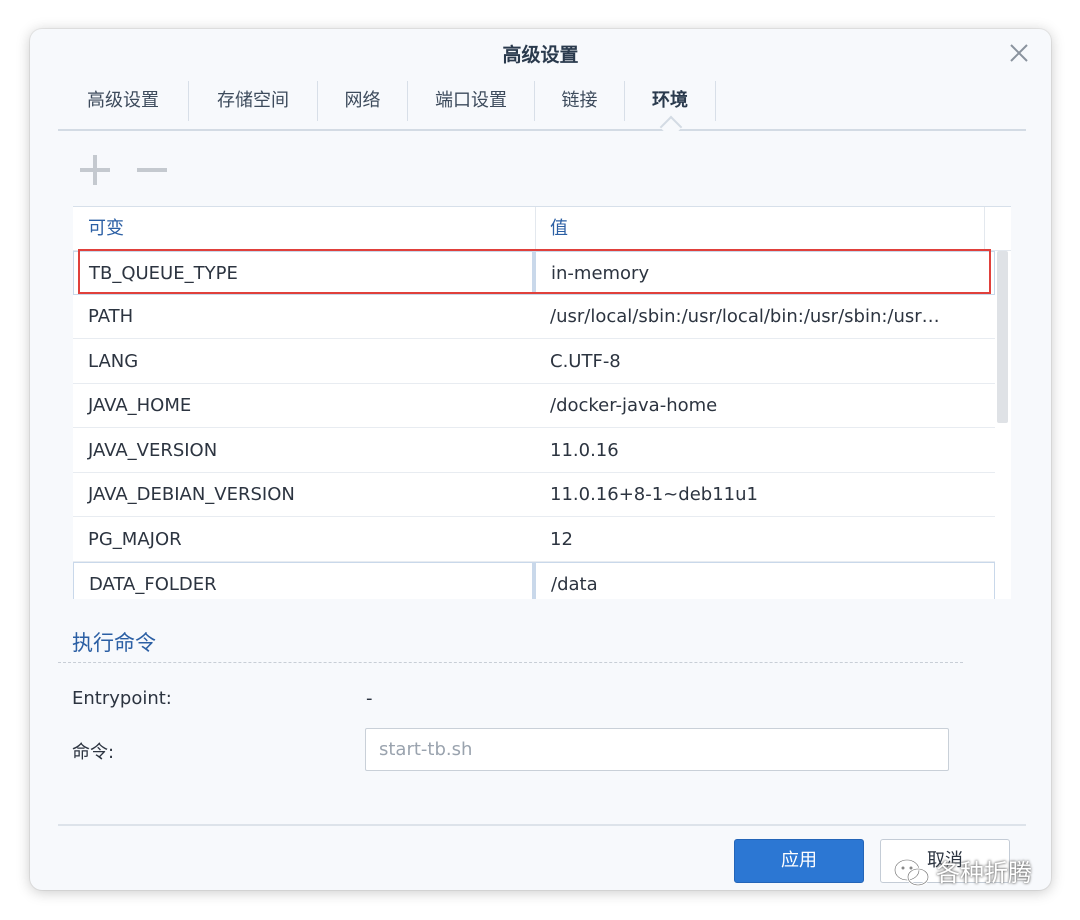 The image size is (1080, 920). Describe the element at coordinates (304, 273) in the screenshot. I see `variable-name-cell: TB_QUEUE_TYPE` at that location.